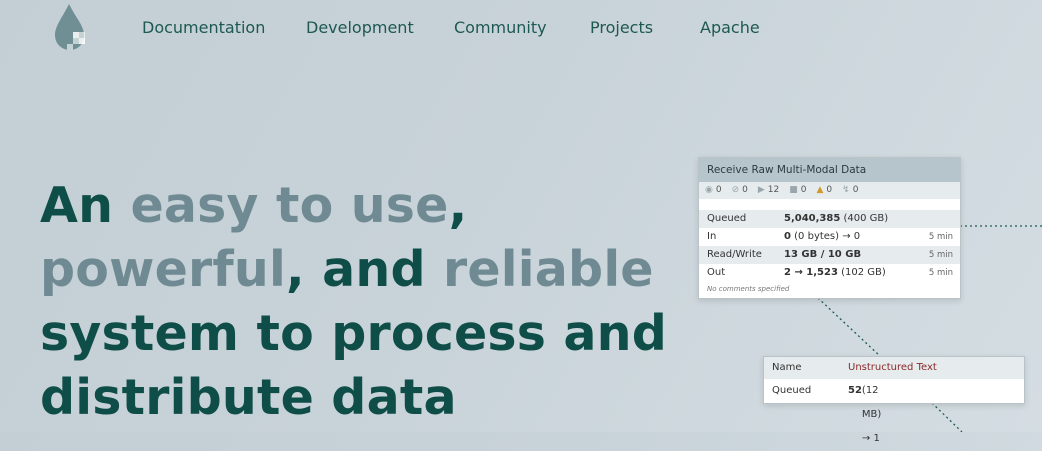 This screenshot has width=1042, height=451. Describe the element at coordinates (894, 411) in the screenshot. I see `connection-queued-row: Queued 52 (12 MB) → 1` at that location.